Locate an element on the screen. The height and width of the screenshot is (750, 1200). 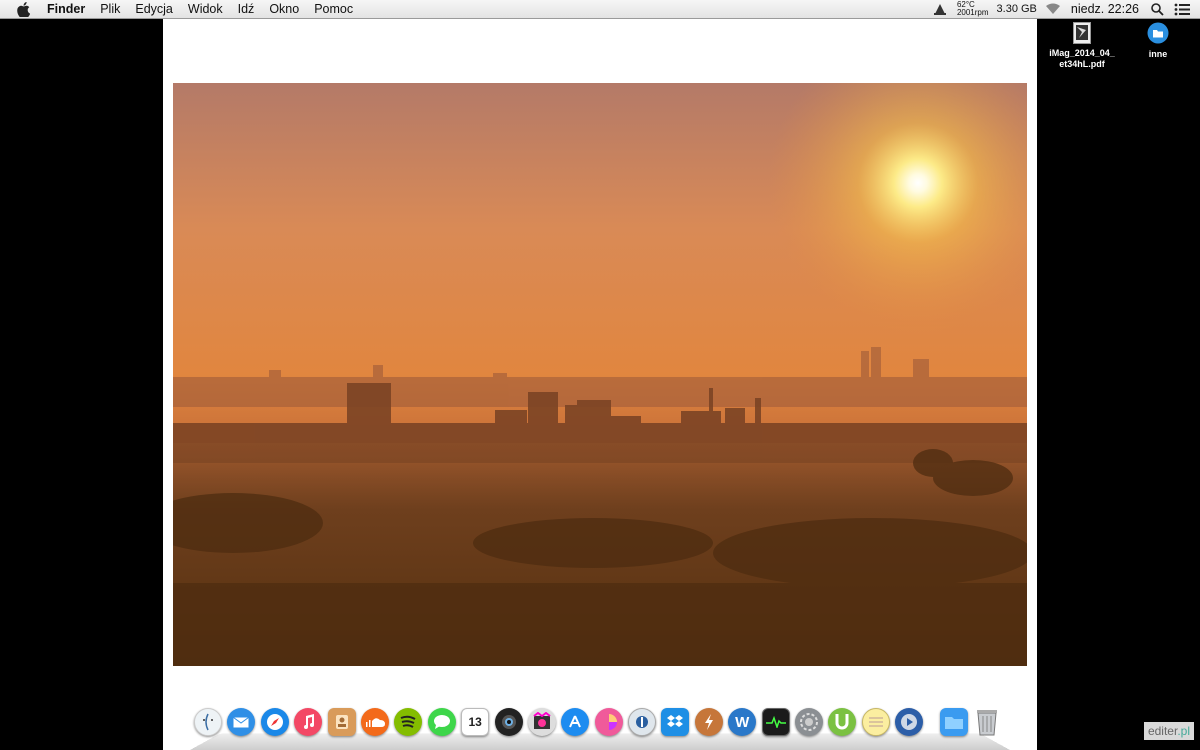
spotlight-icon is located at coordinates (1157, 9).